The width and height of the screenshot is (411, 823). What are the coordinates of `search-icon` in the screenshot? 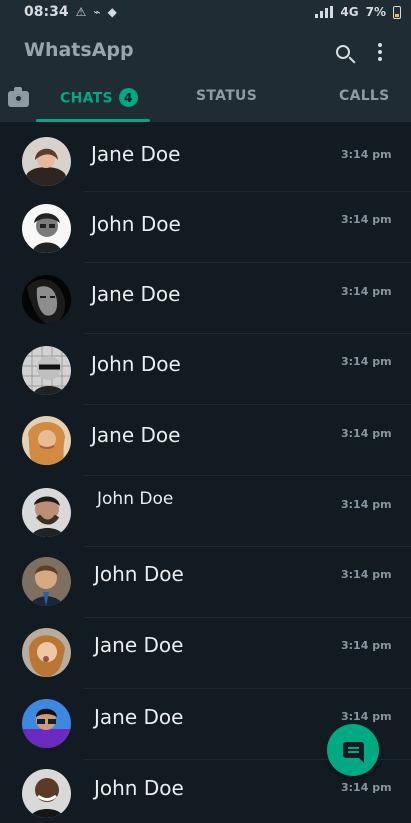 It's located at (343, 52).